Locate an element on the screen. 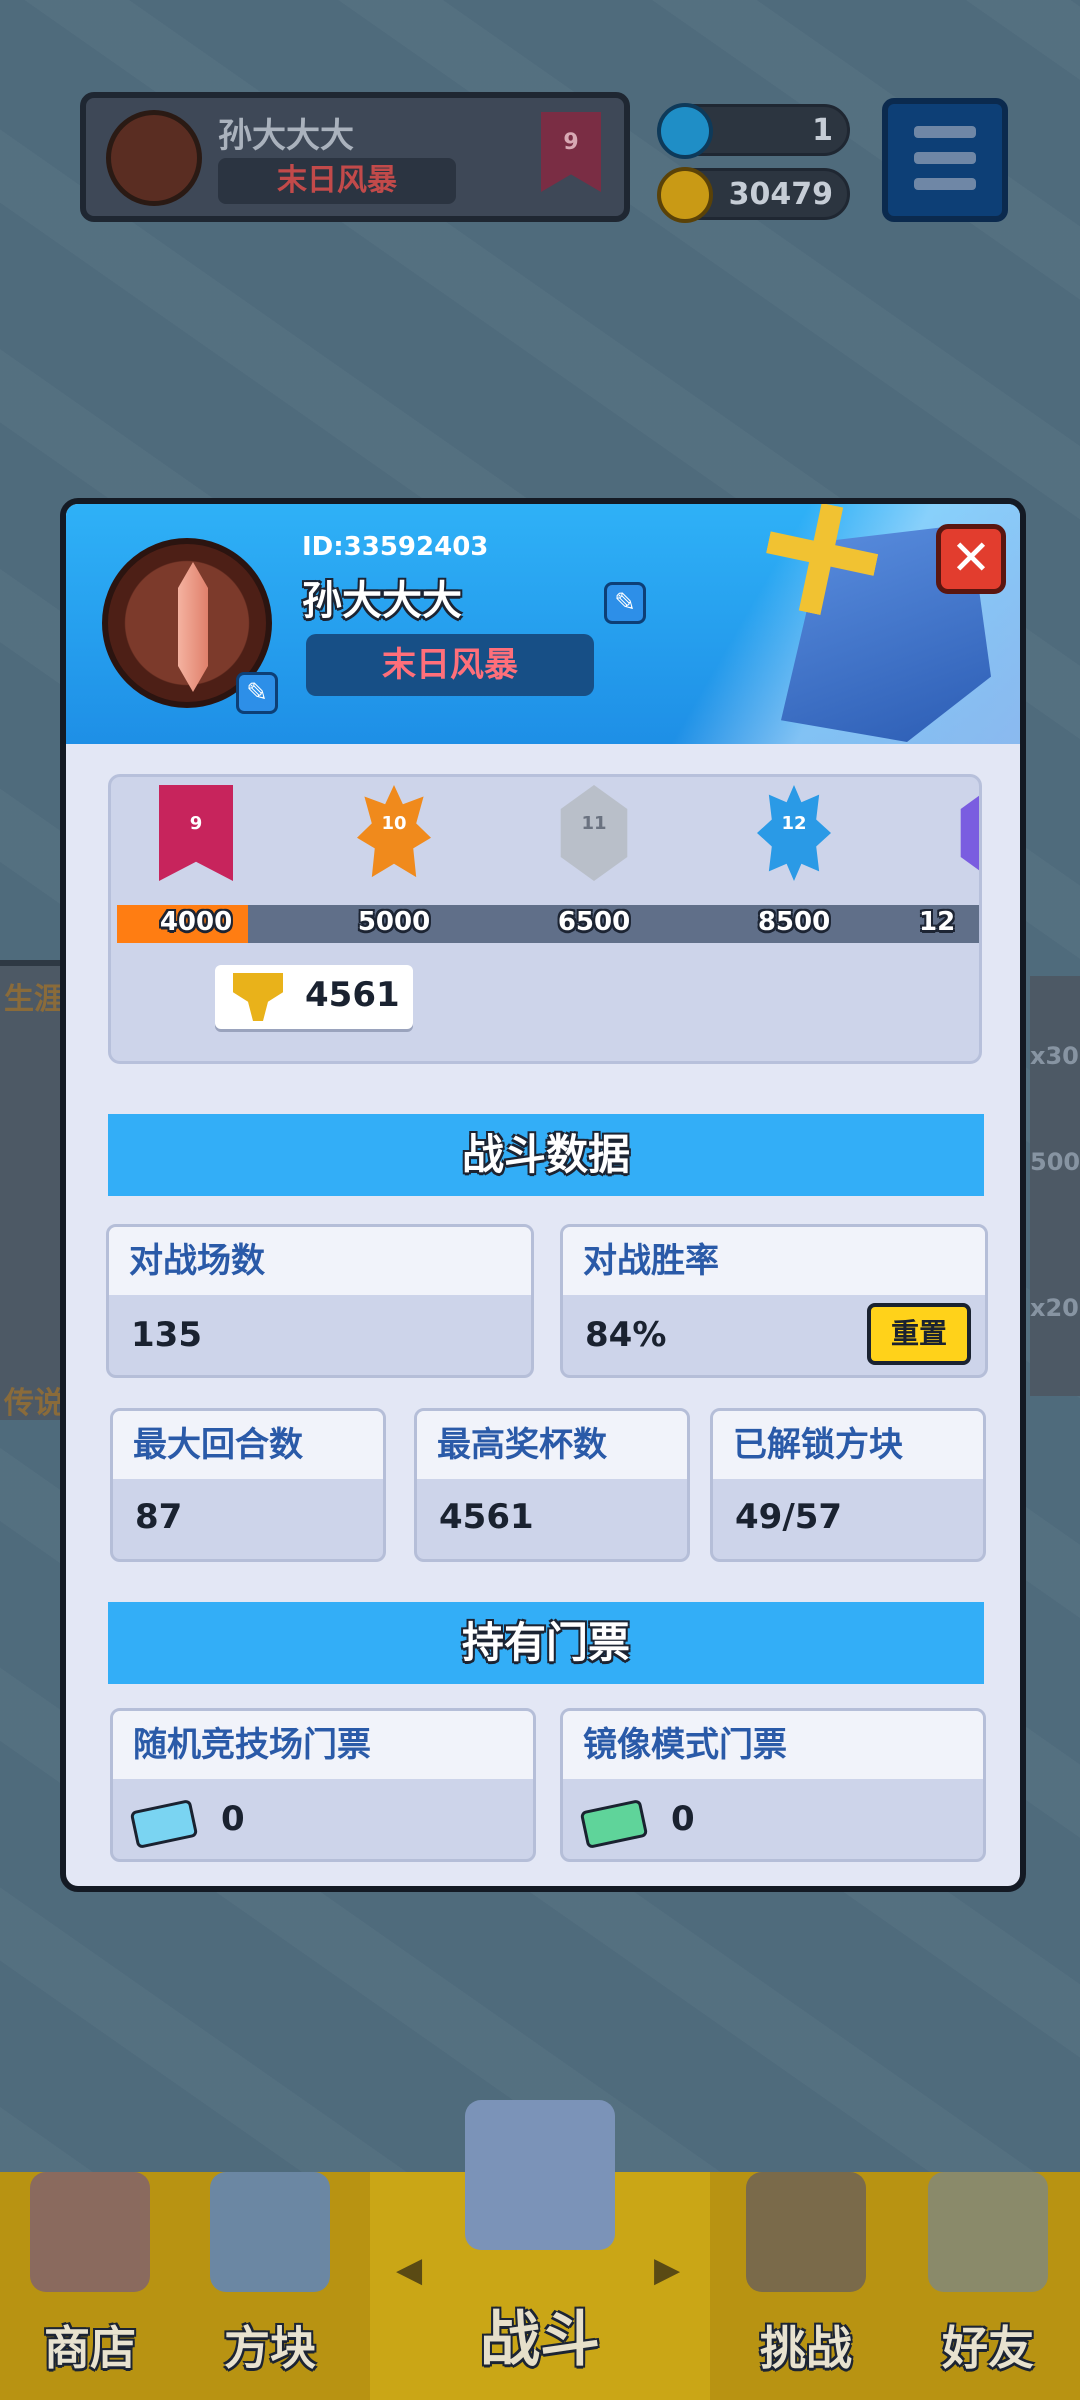  background-label-right-mid: 500 is located at coordinates (1055, 1162).